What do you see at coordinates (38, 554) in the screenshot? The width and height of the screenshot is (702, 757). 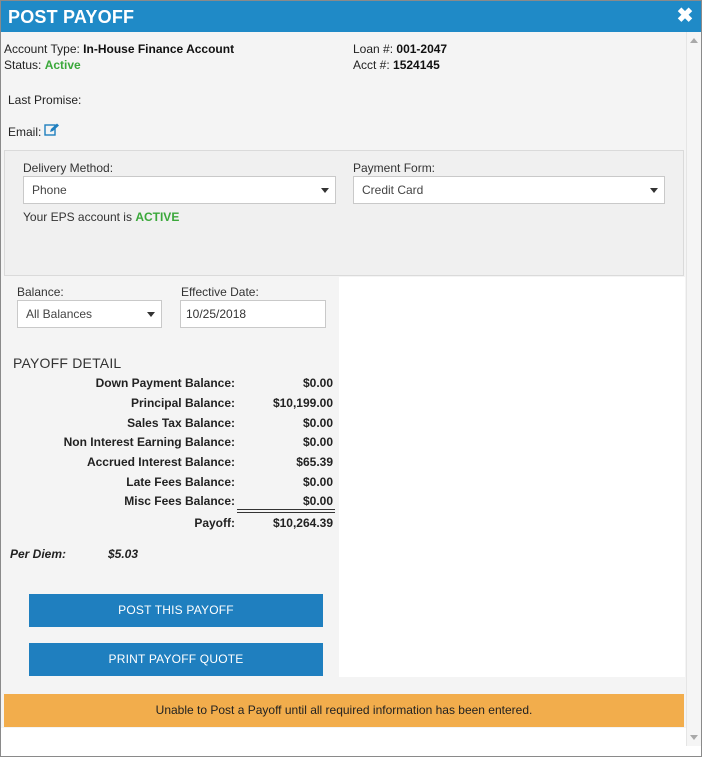 I see `per-diem-label: Per Diem:` at bounding box center [38, 554].